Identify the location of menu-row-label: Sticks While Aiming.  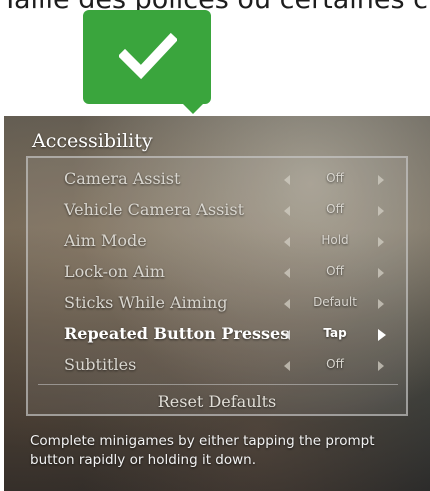
(146, 302).